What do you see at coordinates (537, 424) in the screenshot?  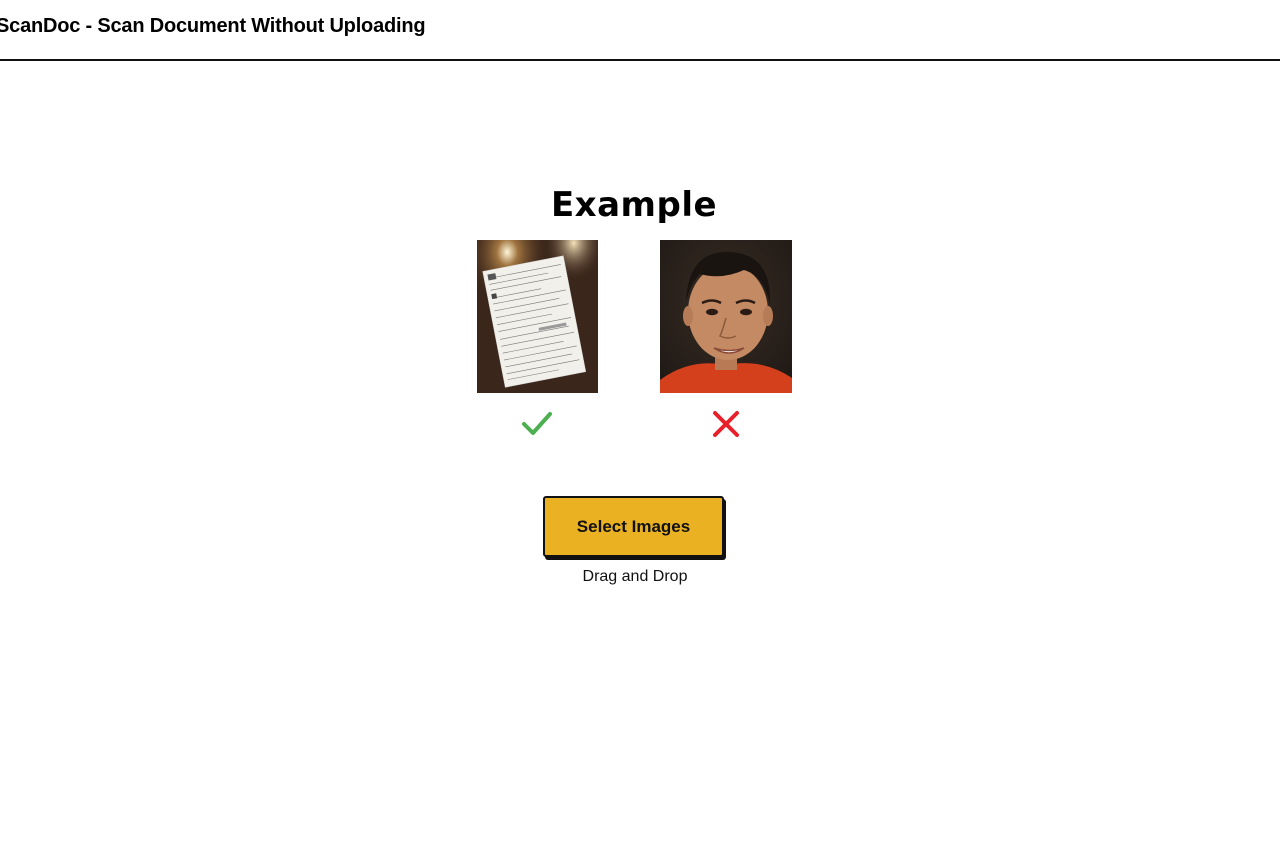 I see `check-icon` at bounding box center [537, 424].